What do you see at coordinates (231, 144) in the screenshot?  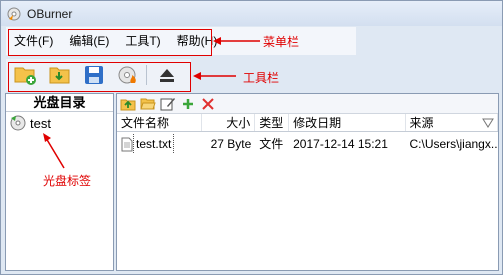 I see `cell-size: 27 Byte` at bounding box center [231, 144].